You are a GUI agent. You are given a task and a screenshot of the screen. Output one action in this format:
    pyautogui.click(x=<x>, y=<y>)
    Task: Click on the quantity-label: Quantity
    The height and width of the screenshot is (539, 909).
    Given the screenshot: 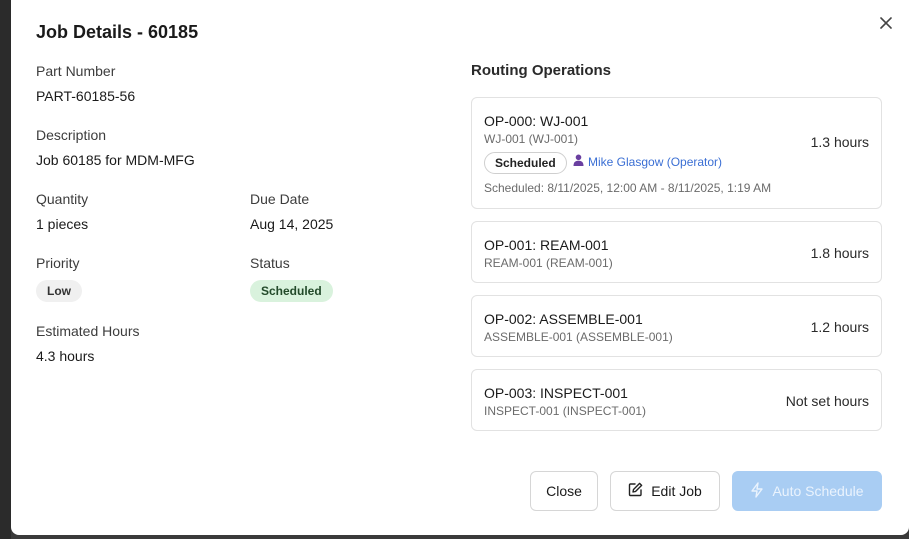 What is the action you would take?
    pyautogui.click(x=62, y=199)
    